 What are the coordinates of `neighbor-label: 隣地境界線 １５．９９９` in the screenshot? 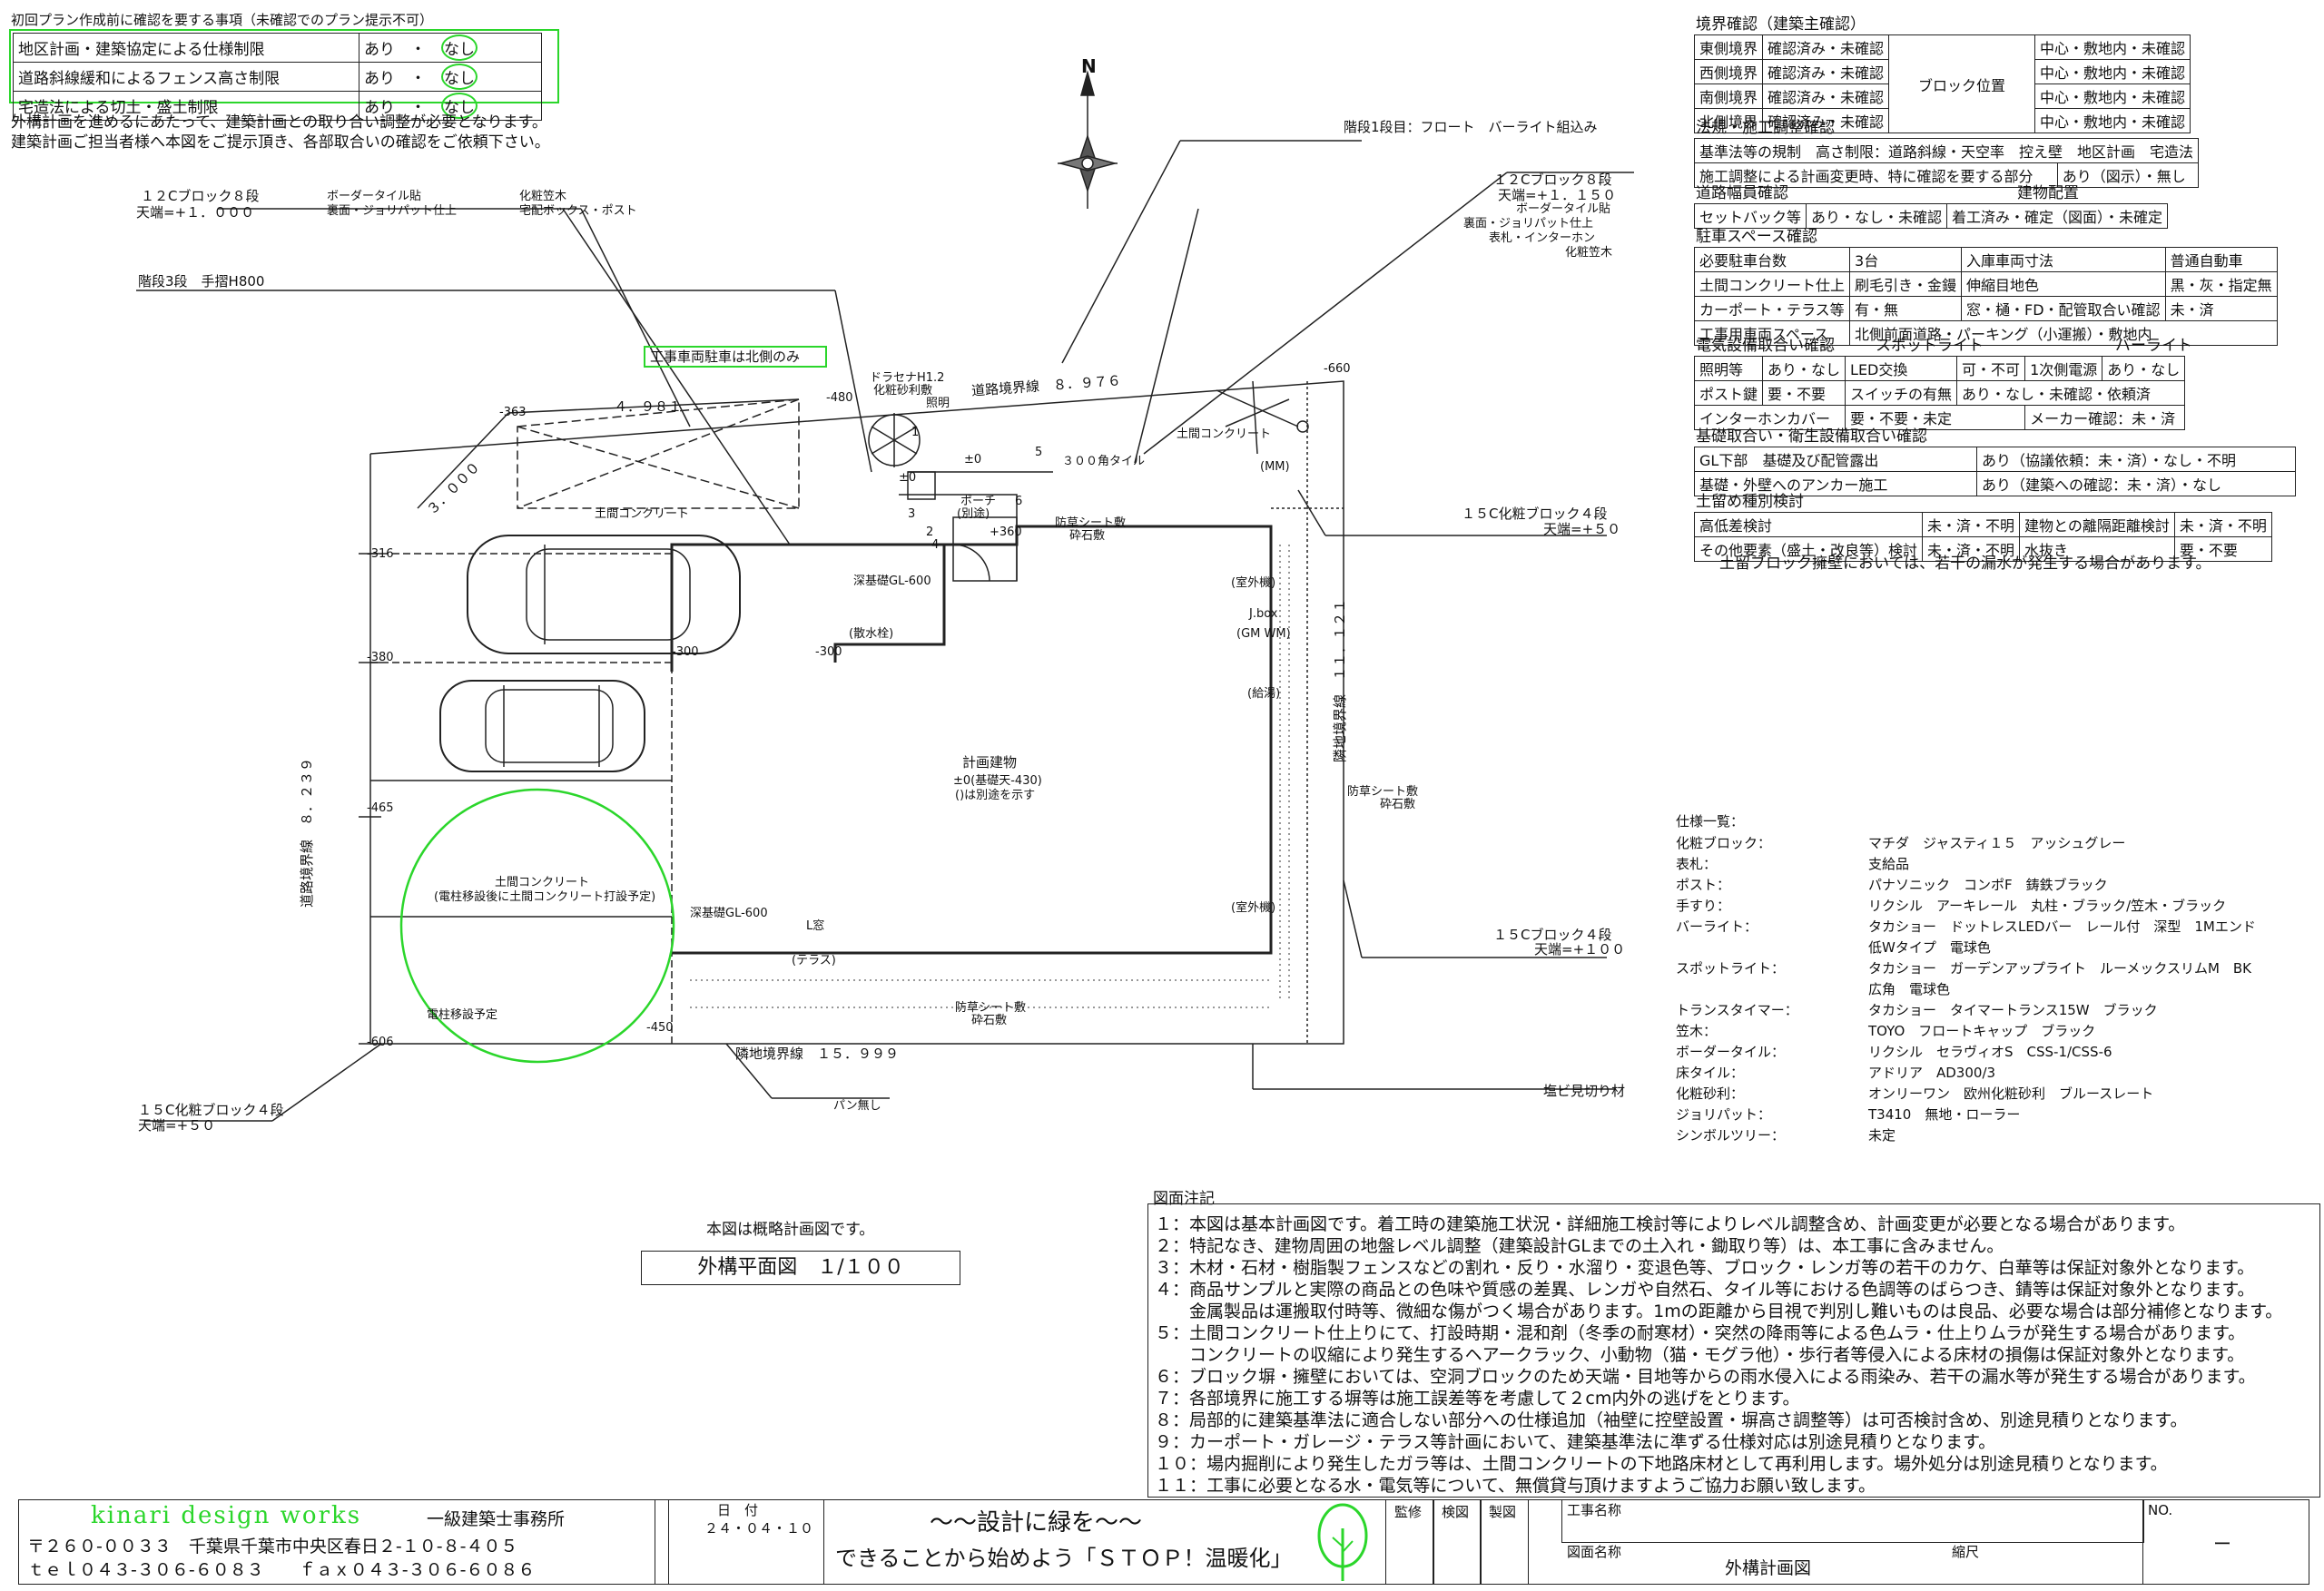 It's located at (817, 1054).